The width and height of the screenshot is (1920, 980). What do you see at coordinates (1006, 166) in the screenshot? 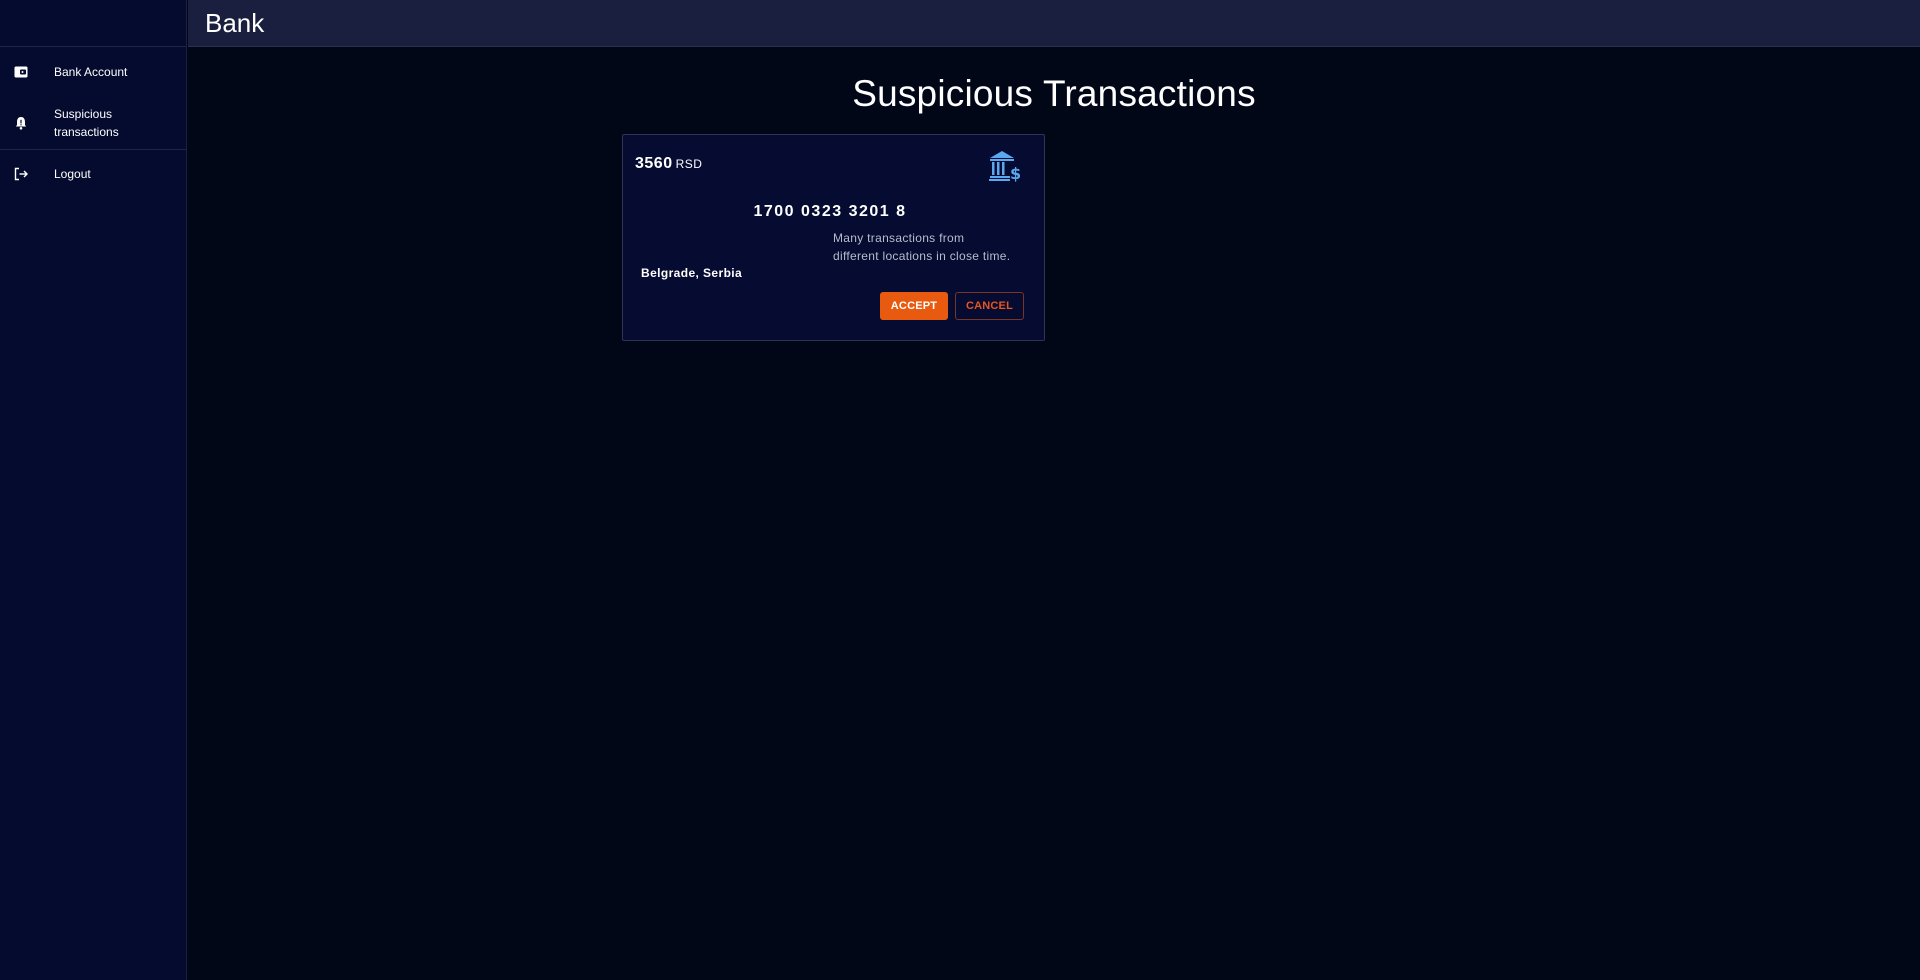
I see `bank-dollar-icon: $` at bounding box center [1006, 166].